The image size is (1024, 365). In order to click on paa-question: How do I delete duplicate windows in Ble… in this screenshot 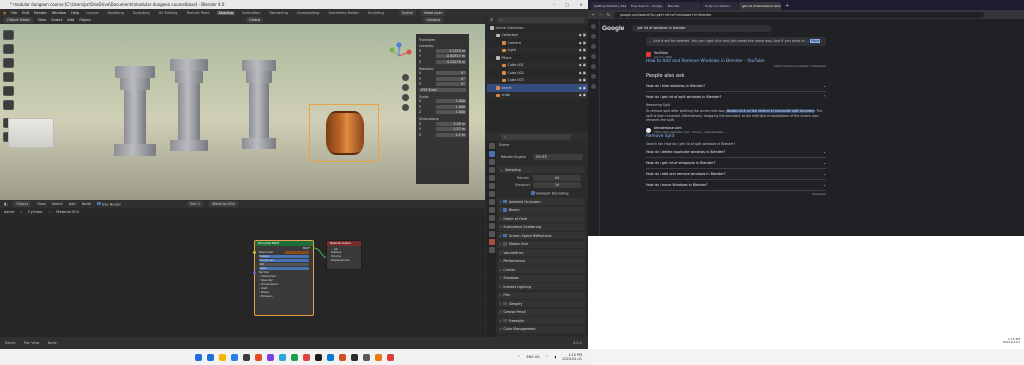, I will do `click(736, 152)`.